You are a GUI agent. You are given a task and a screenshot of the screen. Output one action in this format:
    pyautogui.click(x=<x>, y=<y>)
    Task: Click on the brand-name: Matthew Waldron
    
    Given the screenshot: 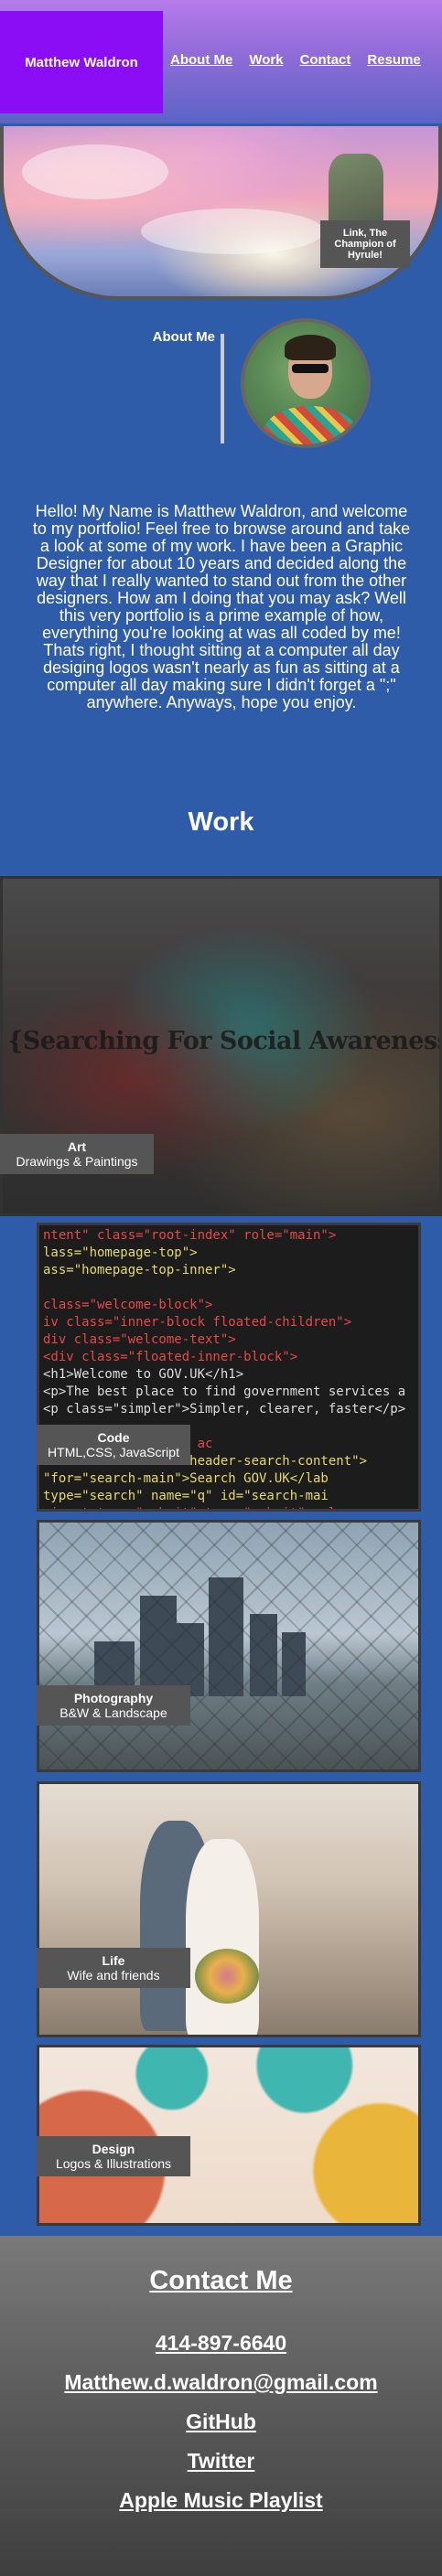 What is the action you would take?
    pyautogui.click(x=81, y=62)
    